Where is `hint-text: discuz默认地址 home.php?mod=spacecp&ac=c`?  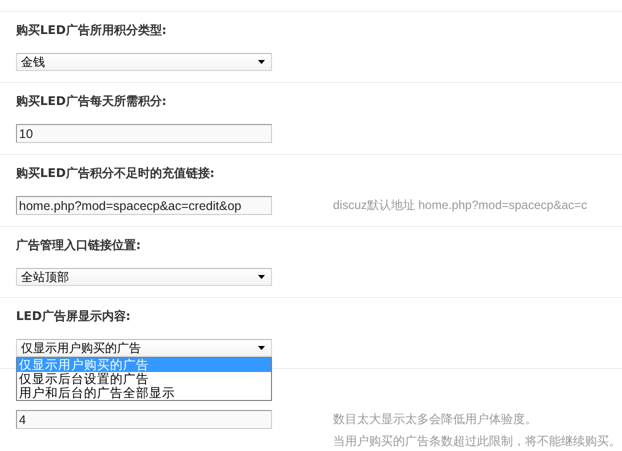
hint-text: discuz默认地址 home.php?mod=spacecp&ac=c is located at coordinates (460, 205).